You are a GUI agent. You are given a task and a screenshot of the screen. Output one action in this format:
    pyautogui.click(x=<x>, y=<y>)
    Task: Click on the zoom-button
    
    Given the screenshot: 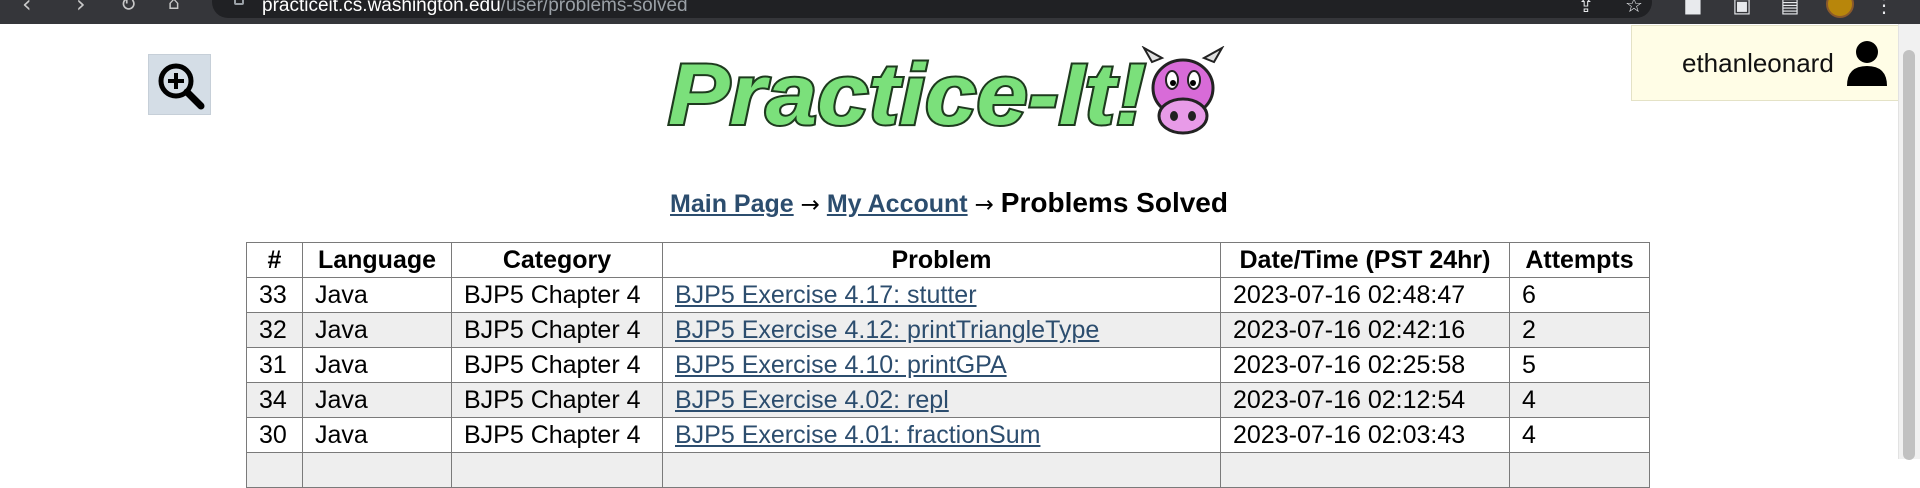 What is the action you would take?
    pyautogui.click(x=179, y=84)
    